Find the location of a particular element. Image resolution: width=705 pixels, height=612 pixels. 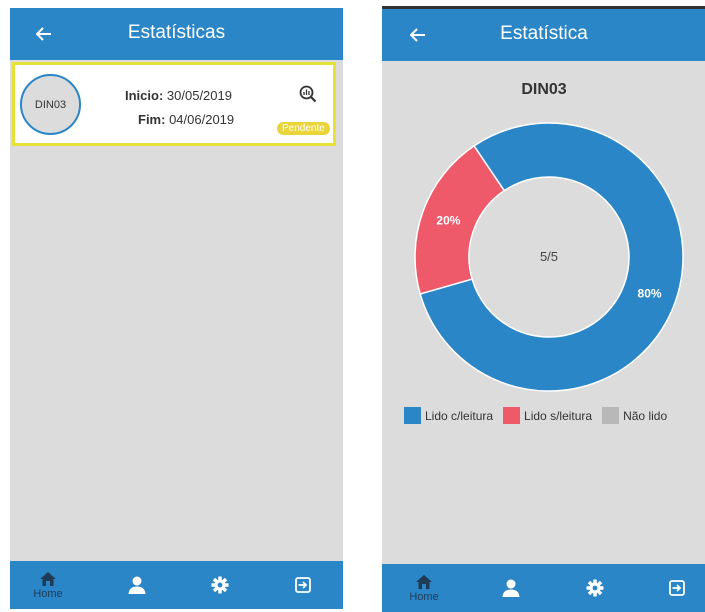

slice-label: 80% is located at coordinates (650, 294).